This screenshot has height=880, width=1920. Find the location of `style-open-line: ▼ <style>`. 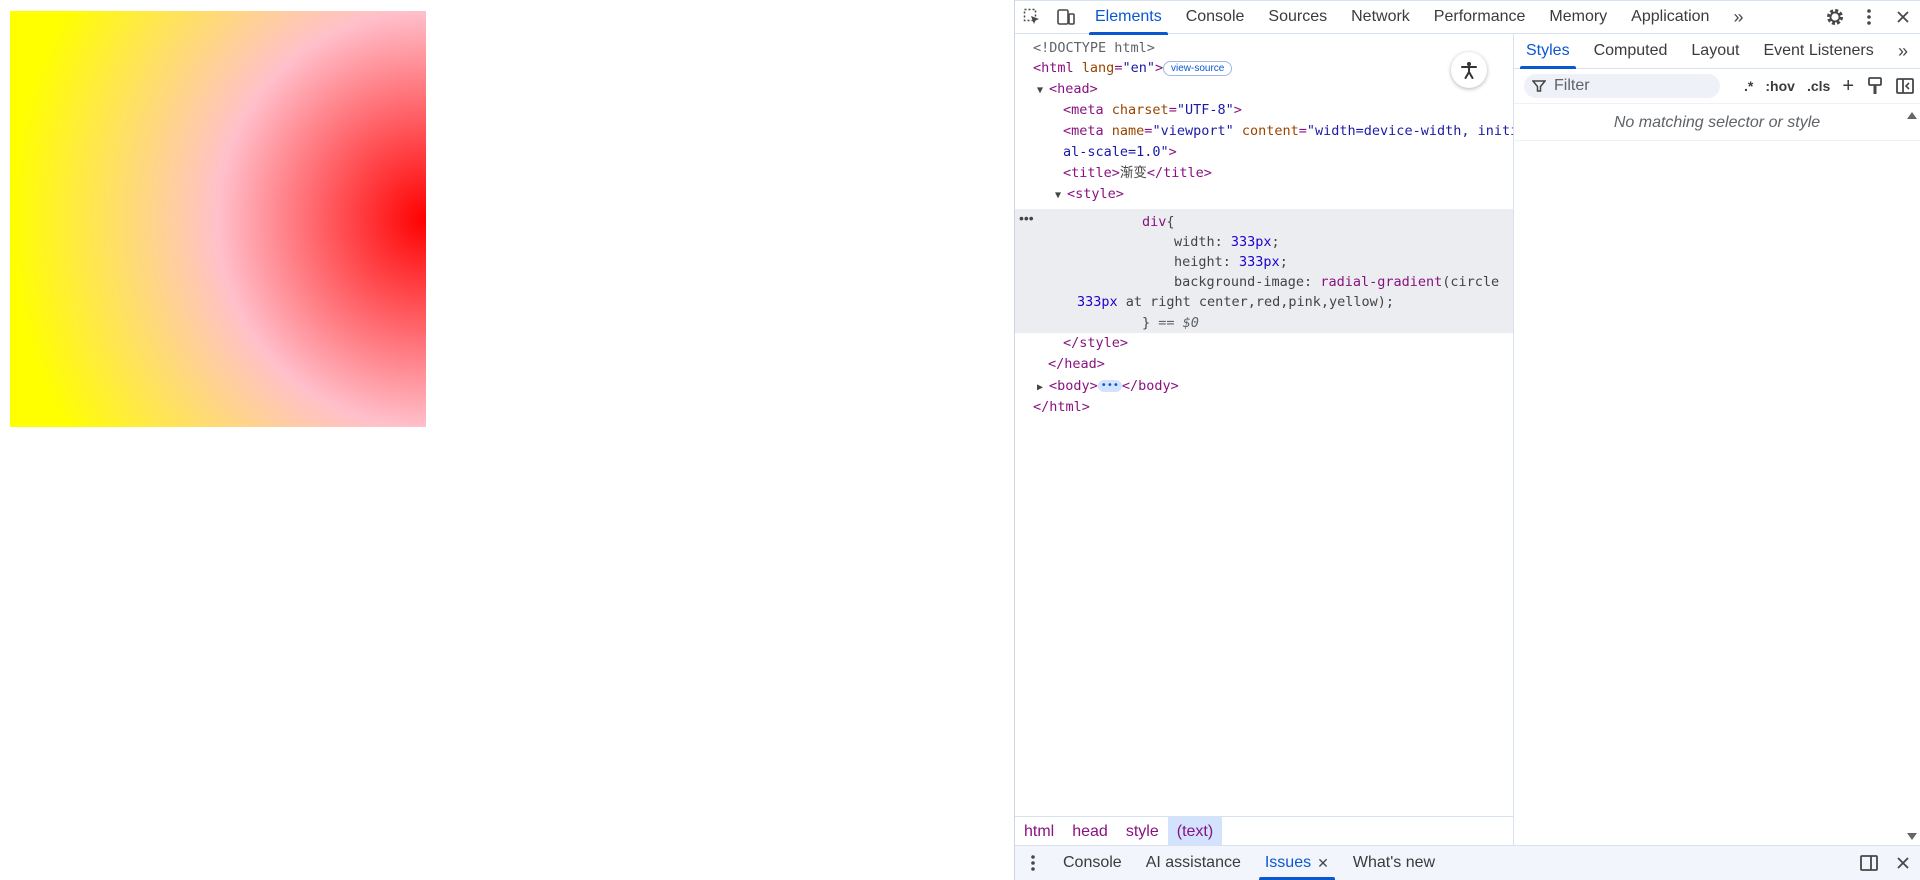

style-open-line: ▼ <style> is located at coordinates (1089, 195).